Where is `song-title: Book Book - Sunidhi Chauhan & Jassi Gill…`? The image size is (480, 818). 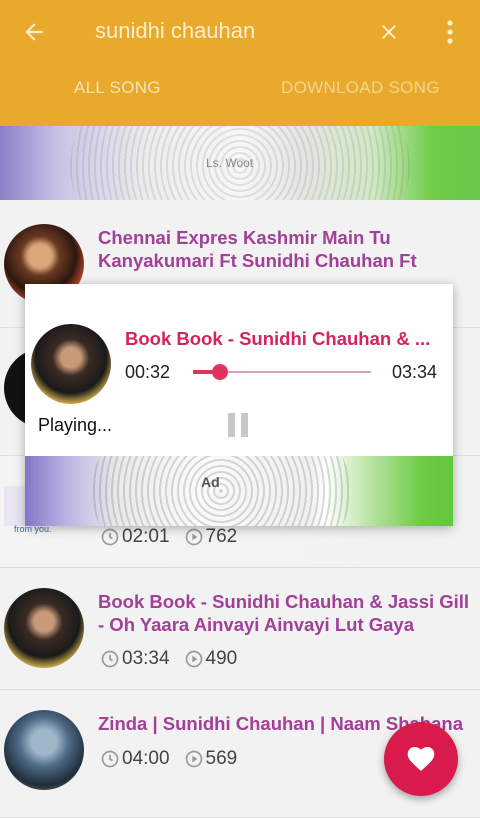 song-title: Book Book - Sunidhi Chauhan & Jassi Gill… is located at coordinates (284, 613).